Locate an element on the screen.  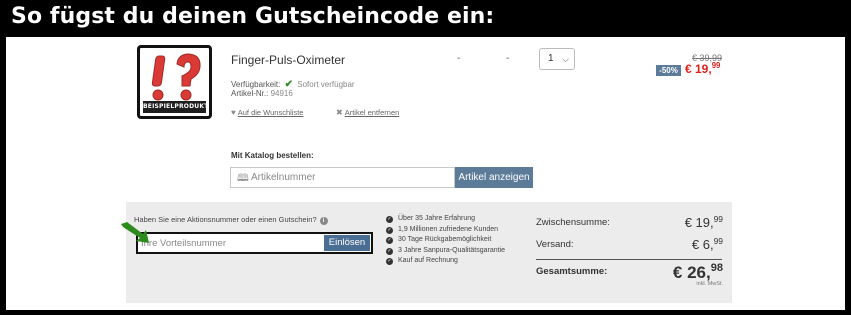
book-icon: 🕮 is located at coordinates (243, 178).